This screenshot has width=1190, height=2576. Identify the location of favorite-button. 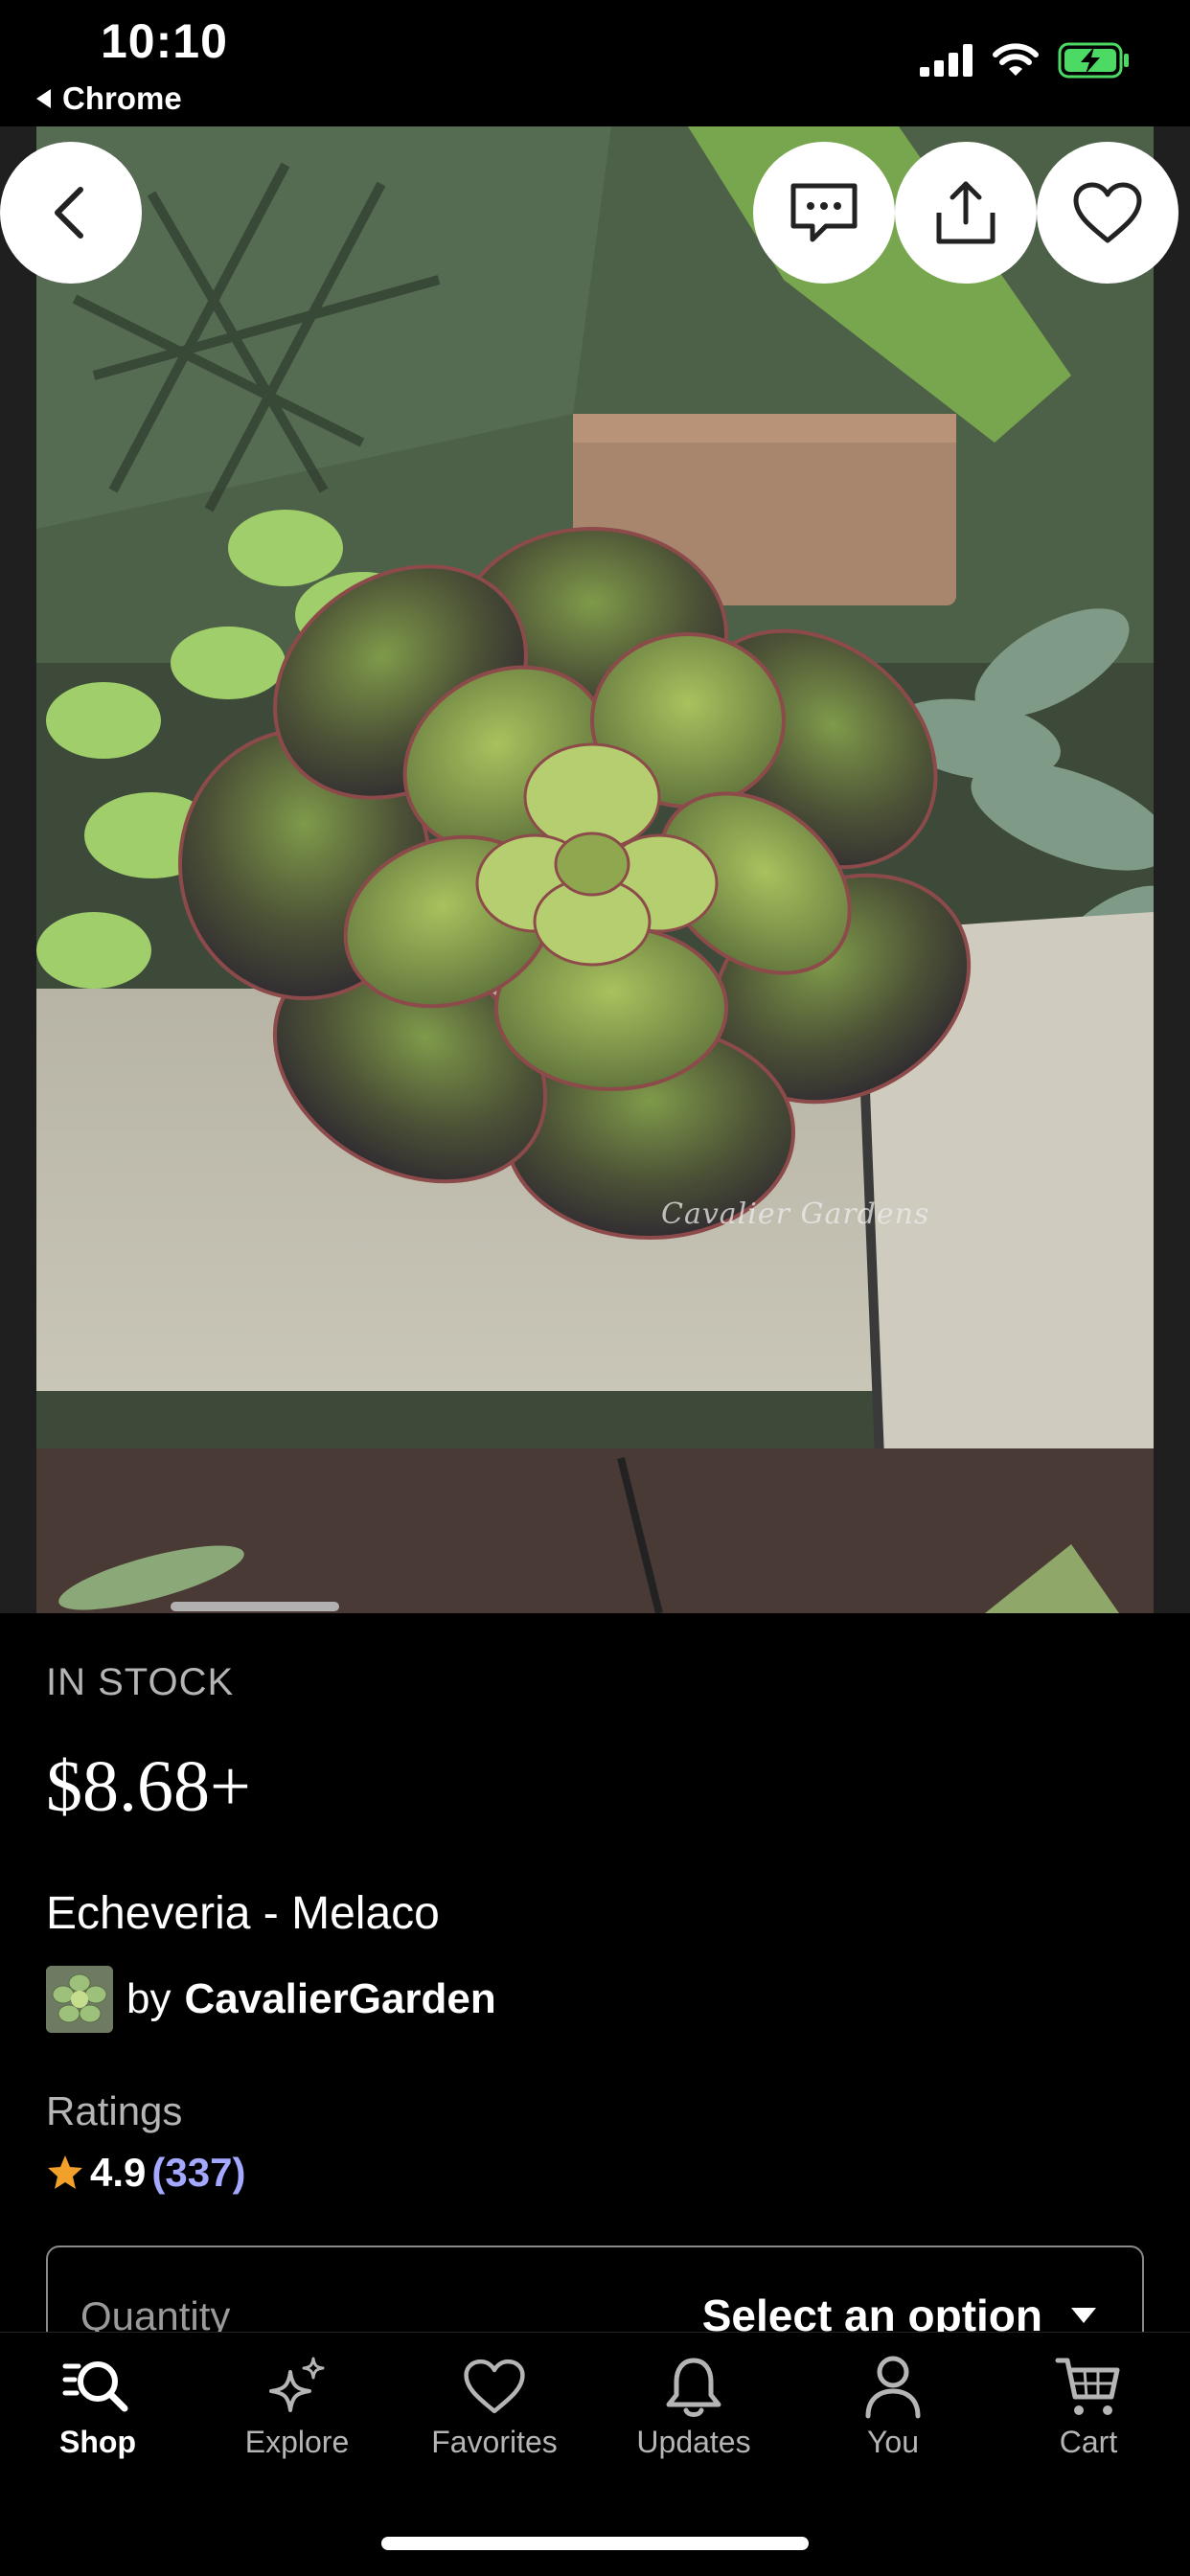
(1108, 213).